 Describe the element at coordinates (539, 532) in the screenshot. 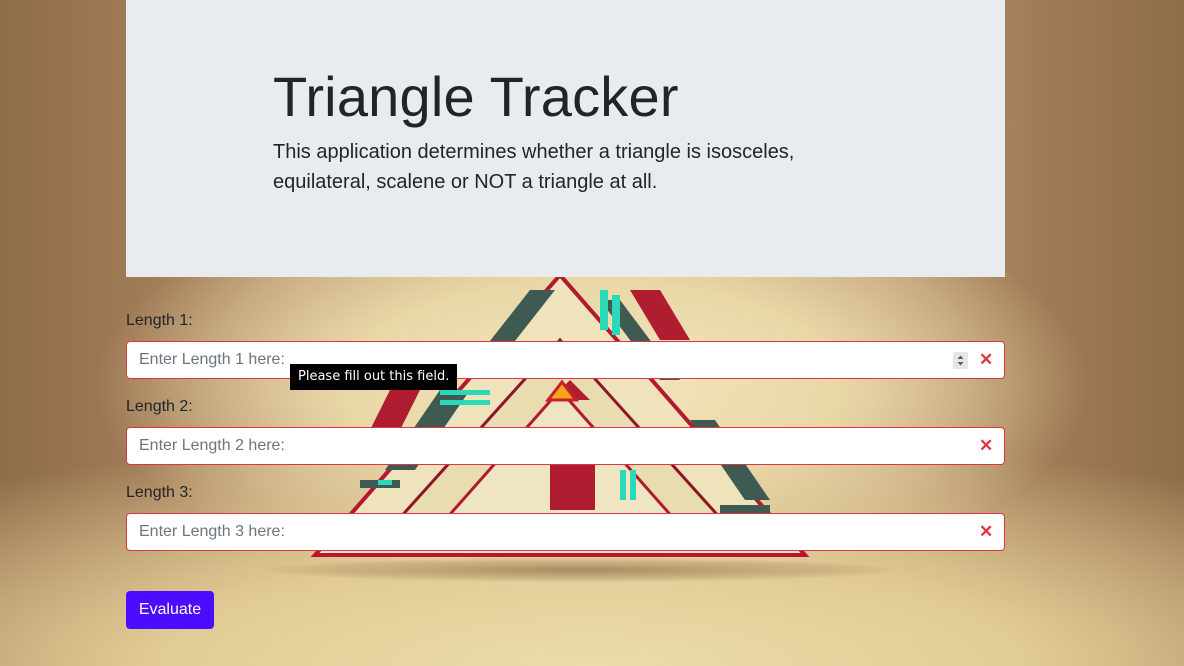

I see `length-3-input` at that location.